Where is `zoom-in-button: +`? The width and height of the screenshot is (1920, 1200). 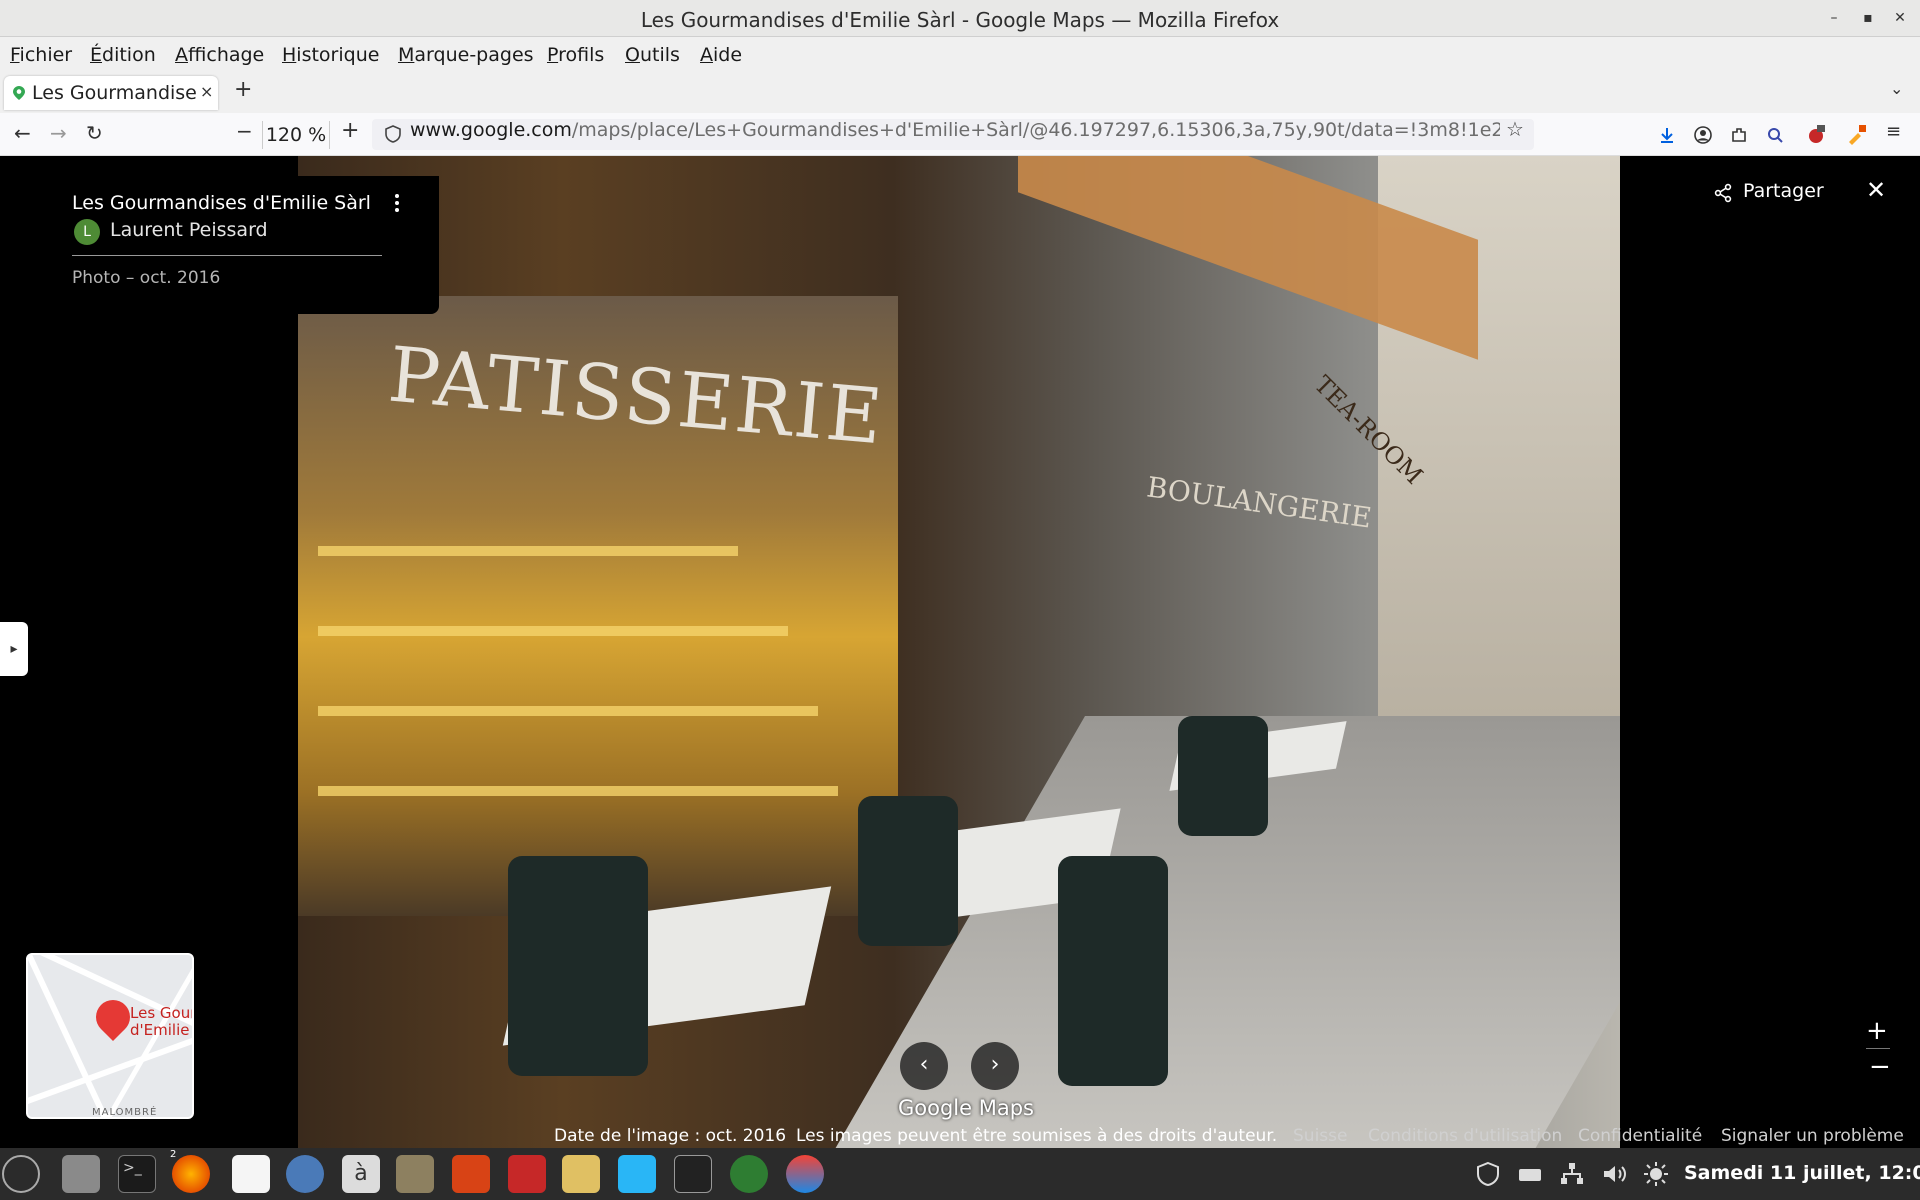 zoom-in-button: + is located at coordinates (350, 130).